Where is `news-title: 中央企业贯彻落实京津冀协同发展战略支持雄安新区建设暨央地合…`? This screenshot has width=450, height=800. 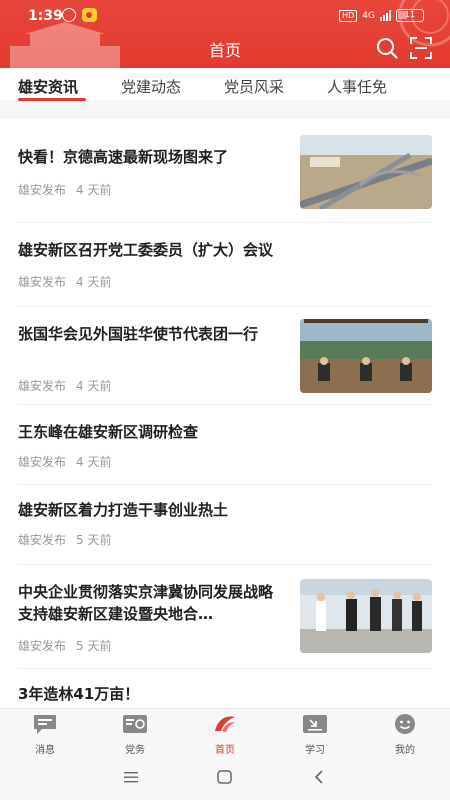 news-title: 中央企业贯彻落实京津冀协同发展战略支持雄安新区建设暨央地合… is located at coordinates (146, 603).